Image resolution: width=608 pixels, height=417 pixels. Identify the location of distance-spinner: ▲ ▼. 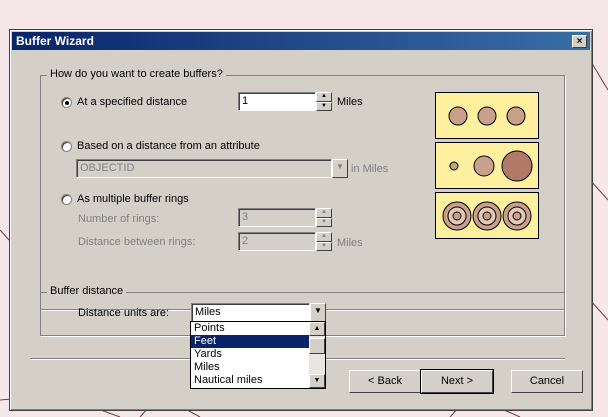
(324, 101).